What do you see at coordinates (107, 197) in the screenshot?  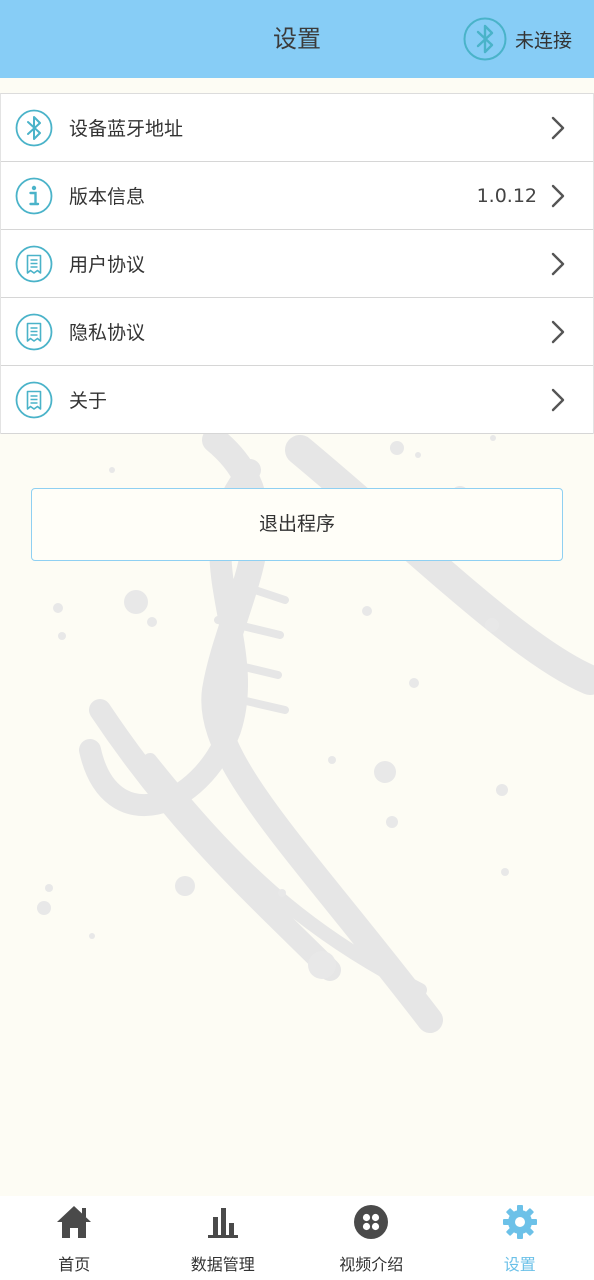 I see `settings-item-label: 版本信息` at bounding box center [107, 197].